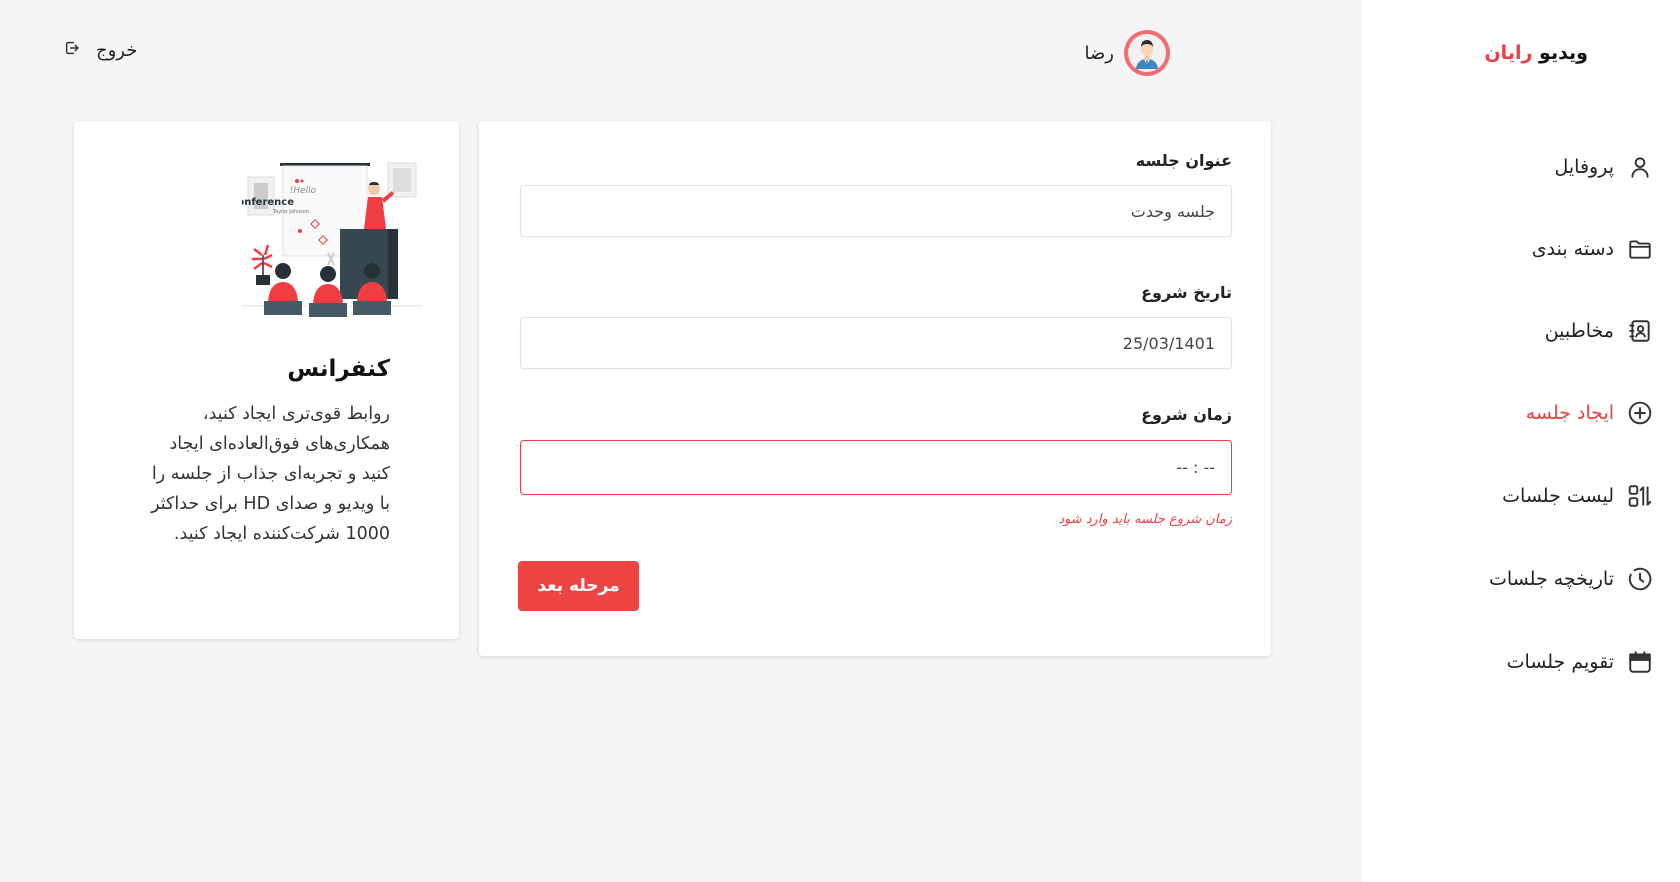 This screenshot has width=1680, height=882. Describe the element at coordinates (1168, 343) in the screenshot. I see `start-date-value: 25/03/1401` at that location.